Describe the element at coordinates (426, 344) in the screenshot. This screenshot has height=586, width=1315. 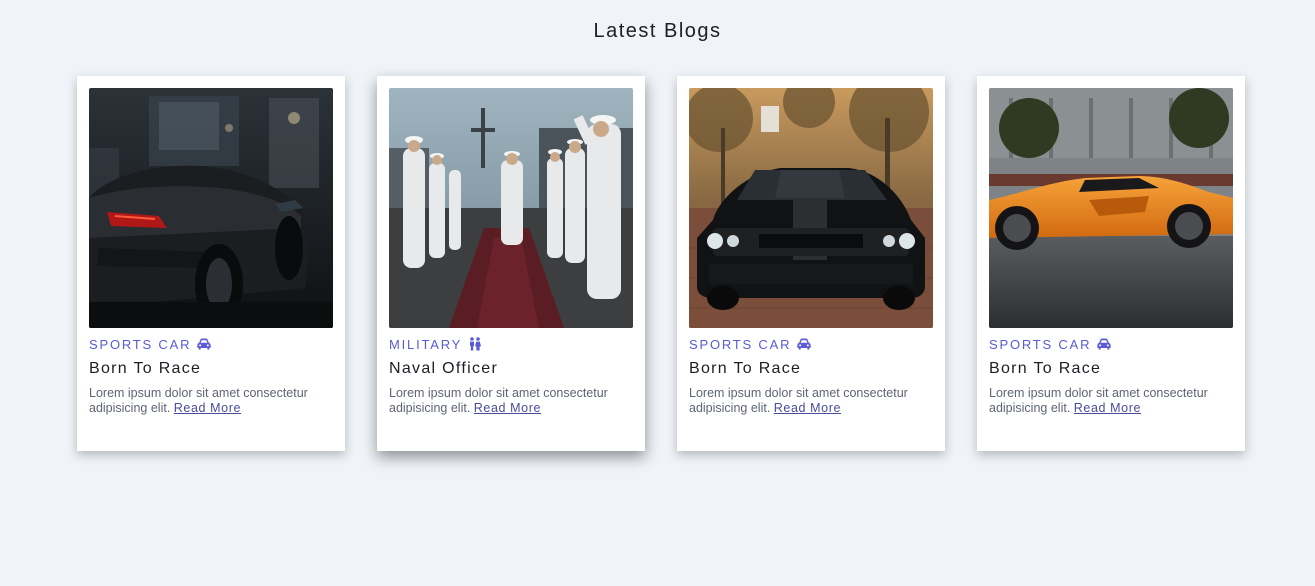
I see `category-label: MILITARY` at that location.